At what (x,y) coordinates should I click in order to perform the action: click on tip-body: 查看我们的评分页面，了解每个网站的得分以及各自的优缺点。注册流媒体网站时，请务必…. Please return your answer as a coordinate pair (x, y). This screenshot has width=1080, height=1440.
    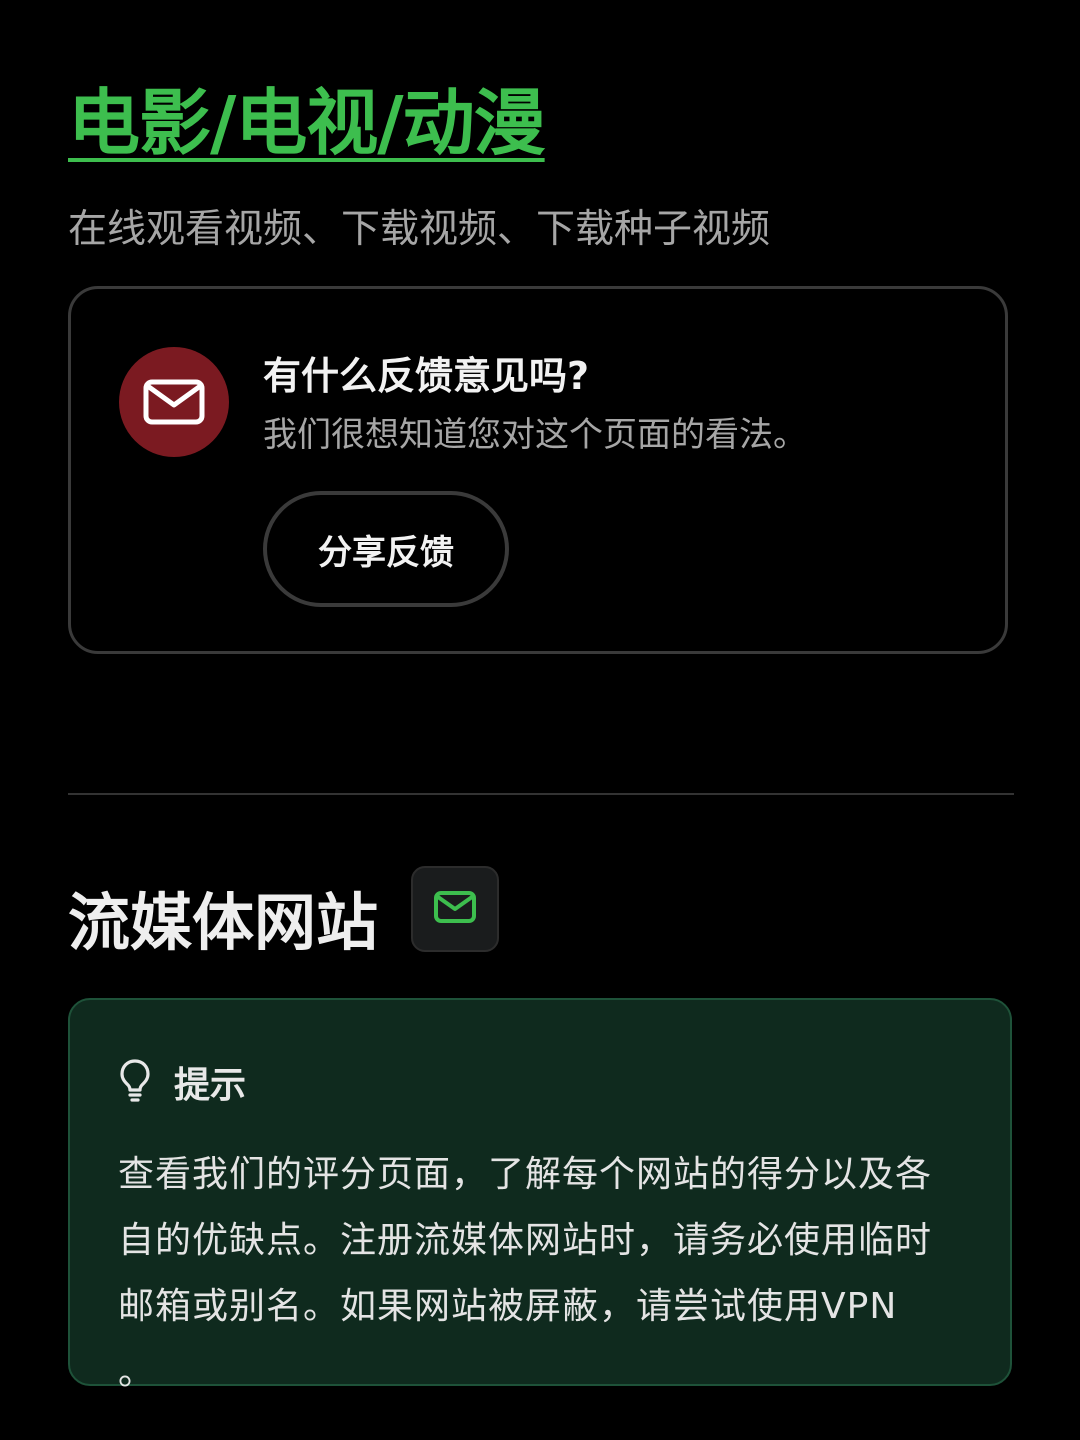
    Looking at the image, I should click on (525, 1273).